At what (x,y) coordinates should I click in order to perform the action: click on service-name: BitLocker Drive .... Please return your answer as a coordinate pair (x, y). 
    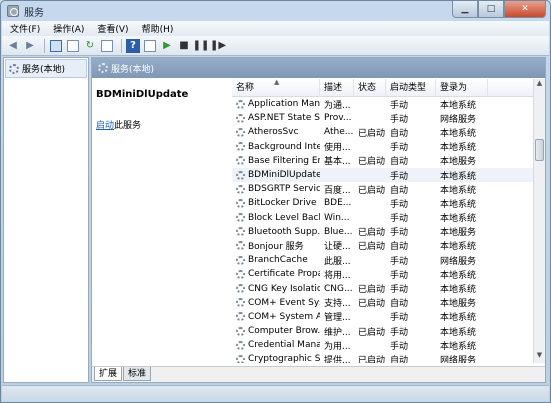
    Looking at the image, I should click on (284, 203).